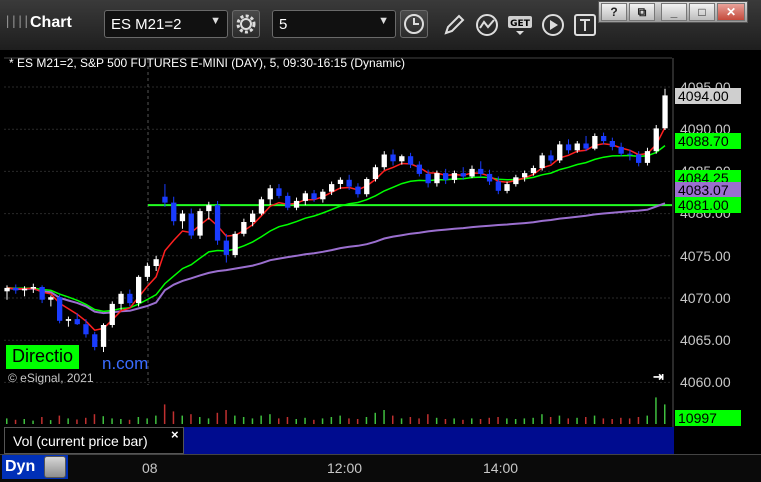 The width and height of the screenshot is (761, 482). What do you see at coordinates (708, 141) in the screenshot?
I see `ema-fast-badge: 4088.70` at bounding box center [708, 141].